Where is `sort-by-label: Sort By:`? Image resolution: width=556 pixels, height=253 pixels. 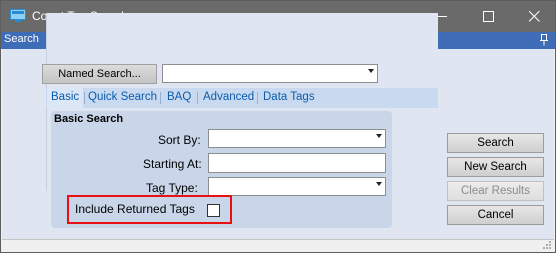
sort-by-label: Sort By: is located at coordinates (179, 140).